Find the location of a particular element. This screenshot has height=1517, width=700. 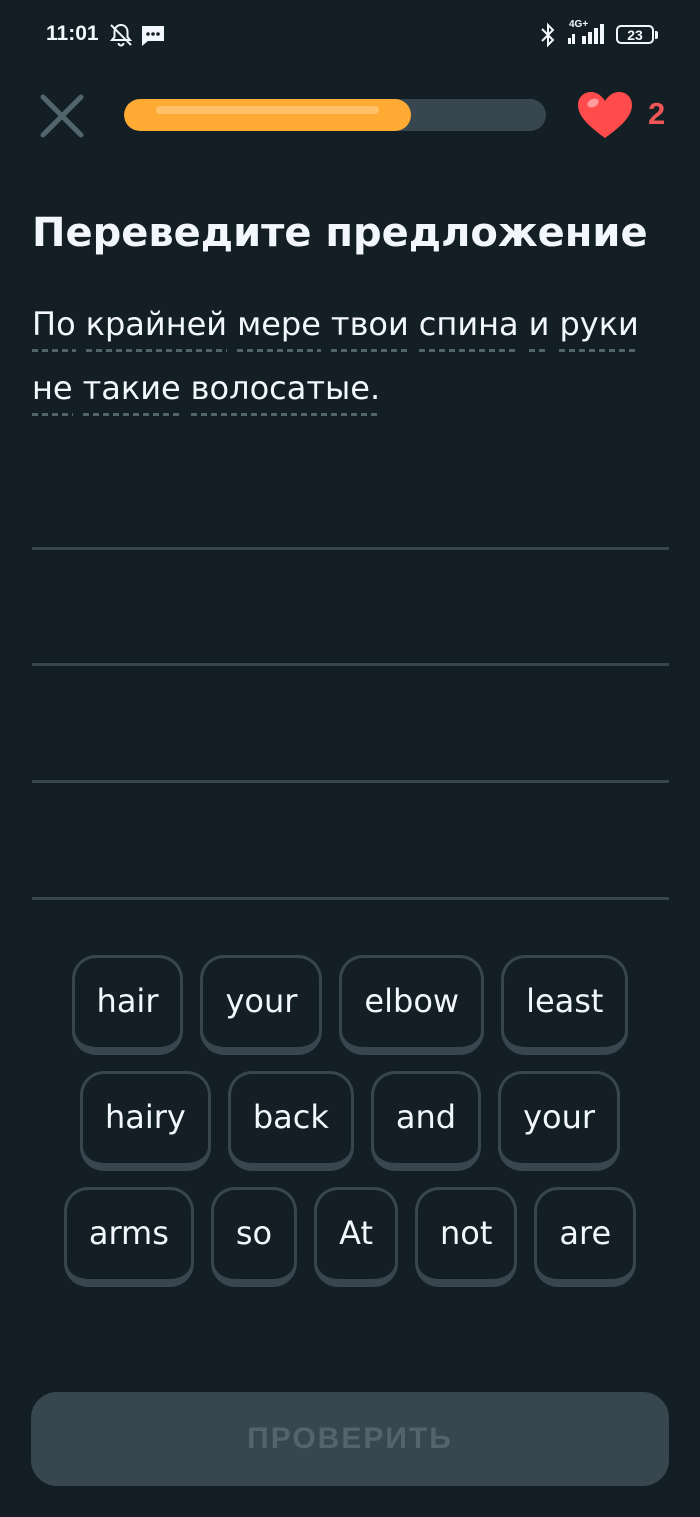

word-bank-row: arms so At not are is located at coordinates (350, 1237).